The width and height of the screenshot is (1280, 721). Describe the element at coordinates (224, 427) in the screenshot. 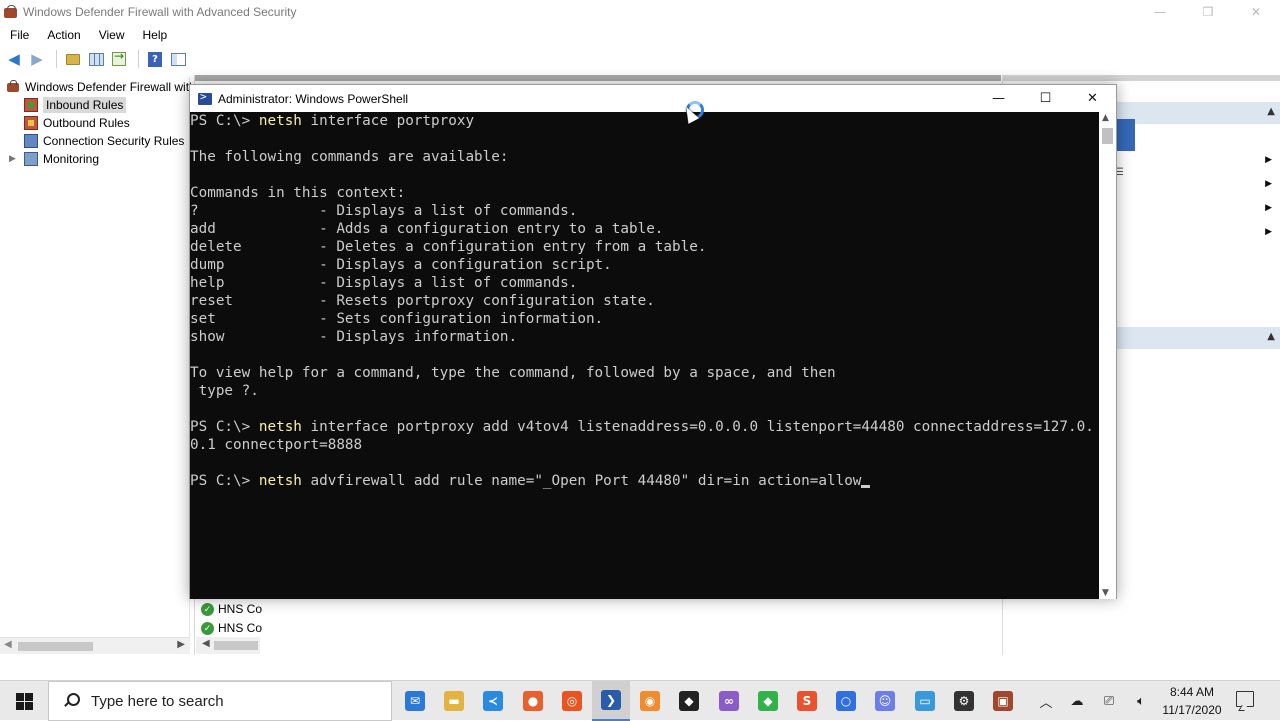

I see `terminal-prompt: PS C:\>` at that location.